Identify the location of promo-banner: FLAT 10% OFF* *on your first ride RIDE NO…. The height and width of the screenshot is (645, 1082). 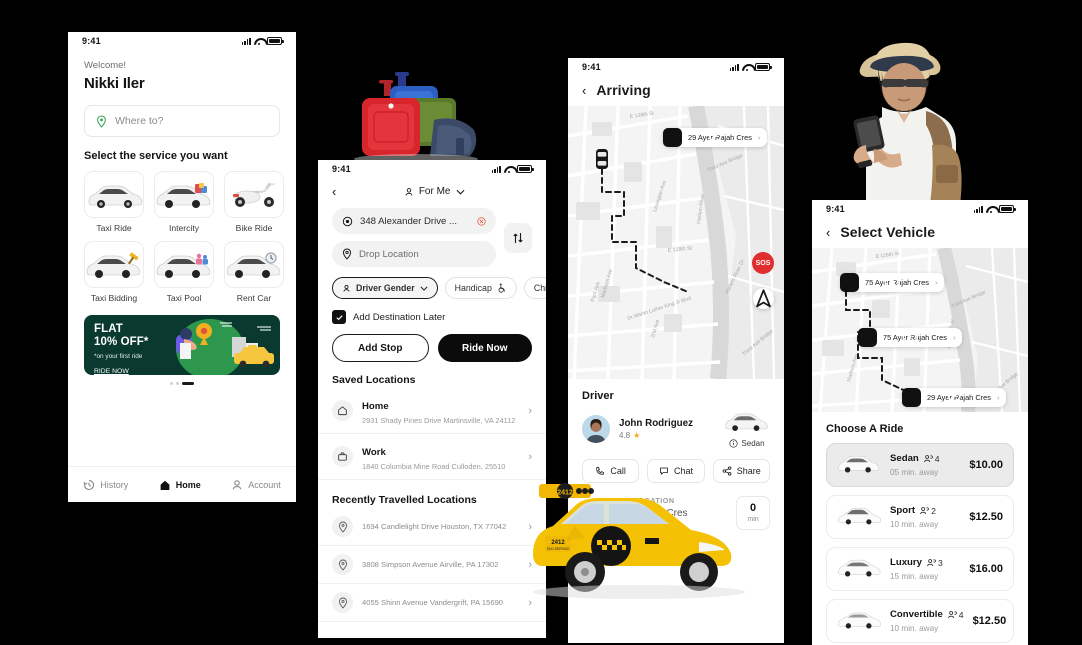
(182, 345).